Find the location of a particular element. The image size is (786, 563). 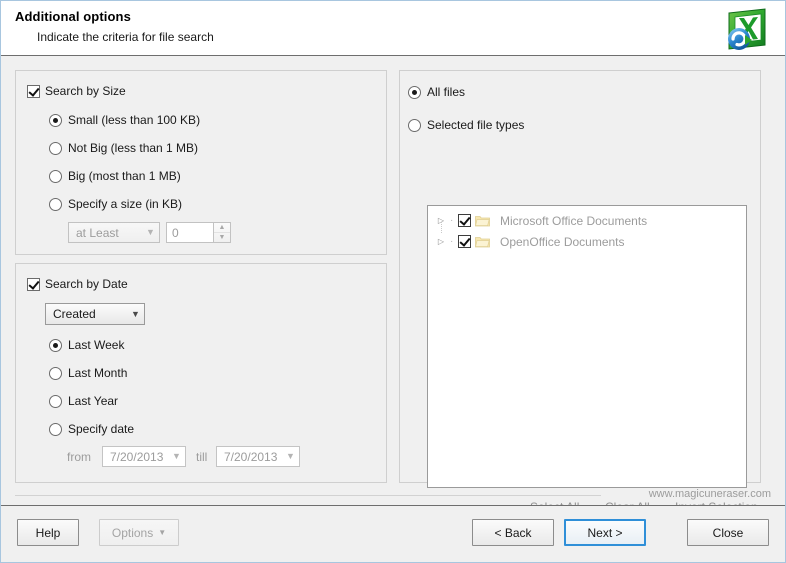

radio-label: All files is located at coordinates (446, 92).